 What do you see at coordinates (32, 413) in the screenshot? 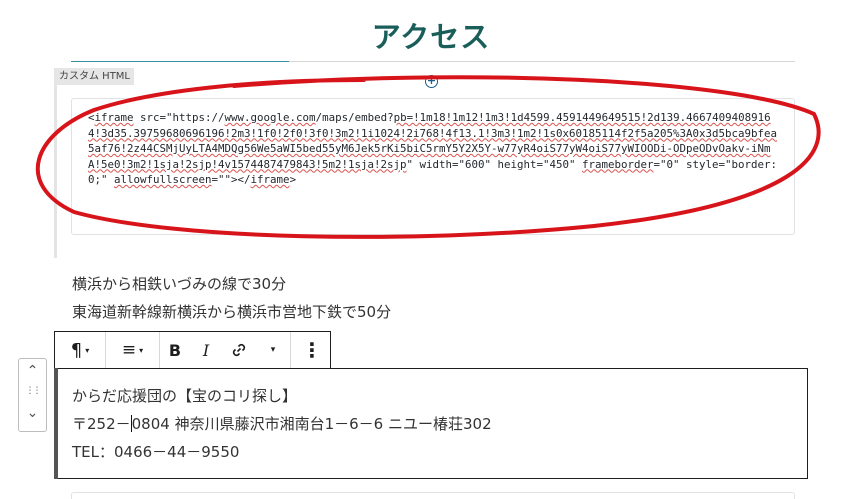
I see `move-down-icon: ⌄` at bounding box center [32, 413].